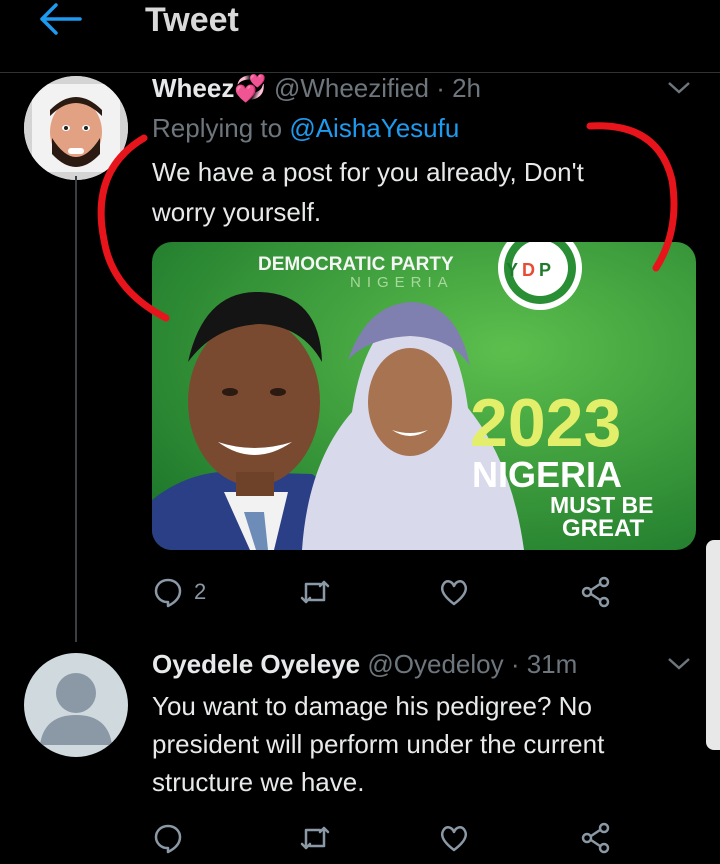  Describe the element at coordinates (374, 128) in the screenshot. I see `replying-to-mention: @AishaYesufu` at that location.